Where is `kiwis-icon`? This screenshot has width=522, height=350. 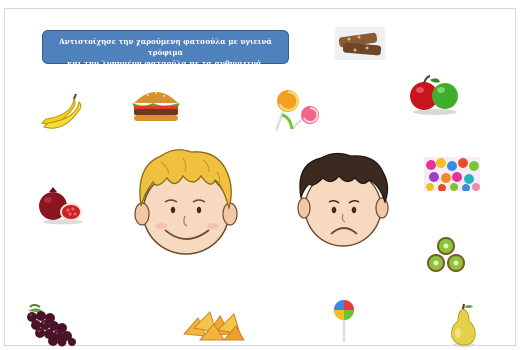 kiwis-icon is located at coordinates (446, 255).